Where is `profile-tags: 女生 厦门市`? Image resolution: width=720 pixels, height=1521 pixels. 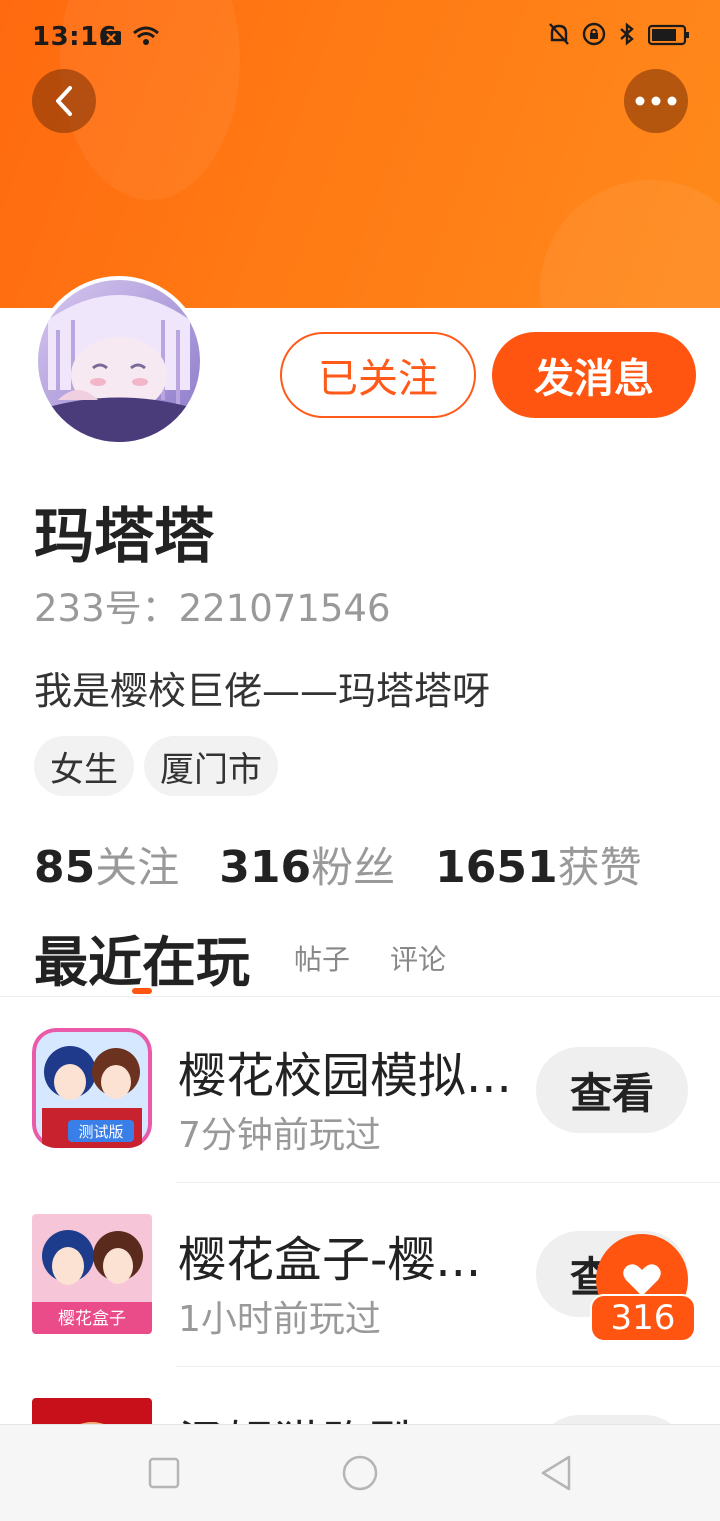
profile-tags: 女生 厦门市 is located at coordinates (156, 766).